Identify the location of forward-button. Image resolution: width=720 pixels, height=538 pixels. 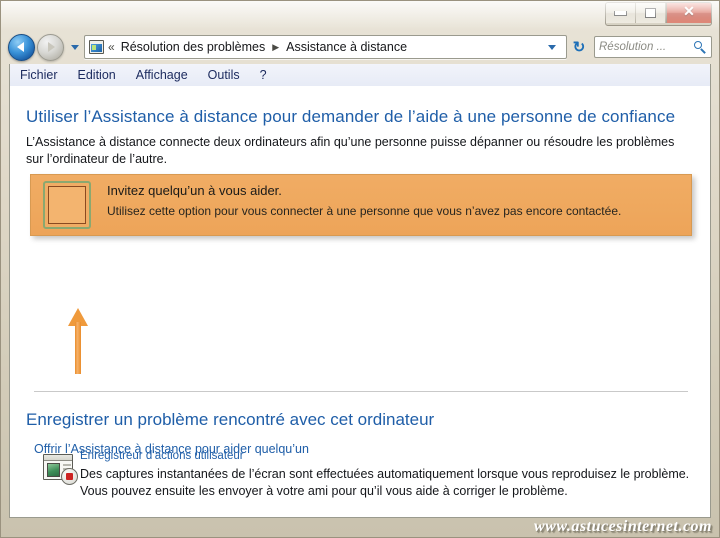
(50, 47).